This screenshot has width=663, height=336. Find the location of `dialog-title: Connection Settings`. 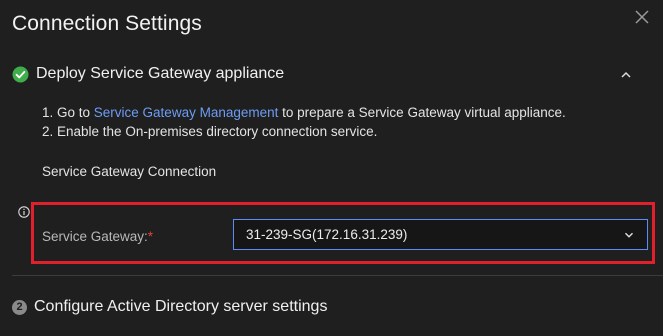

dialog-title: Connection Settings is located at coordinates (107, 23).